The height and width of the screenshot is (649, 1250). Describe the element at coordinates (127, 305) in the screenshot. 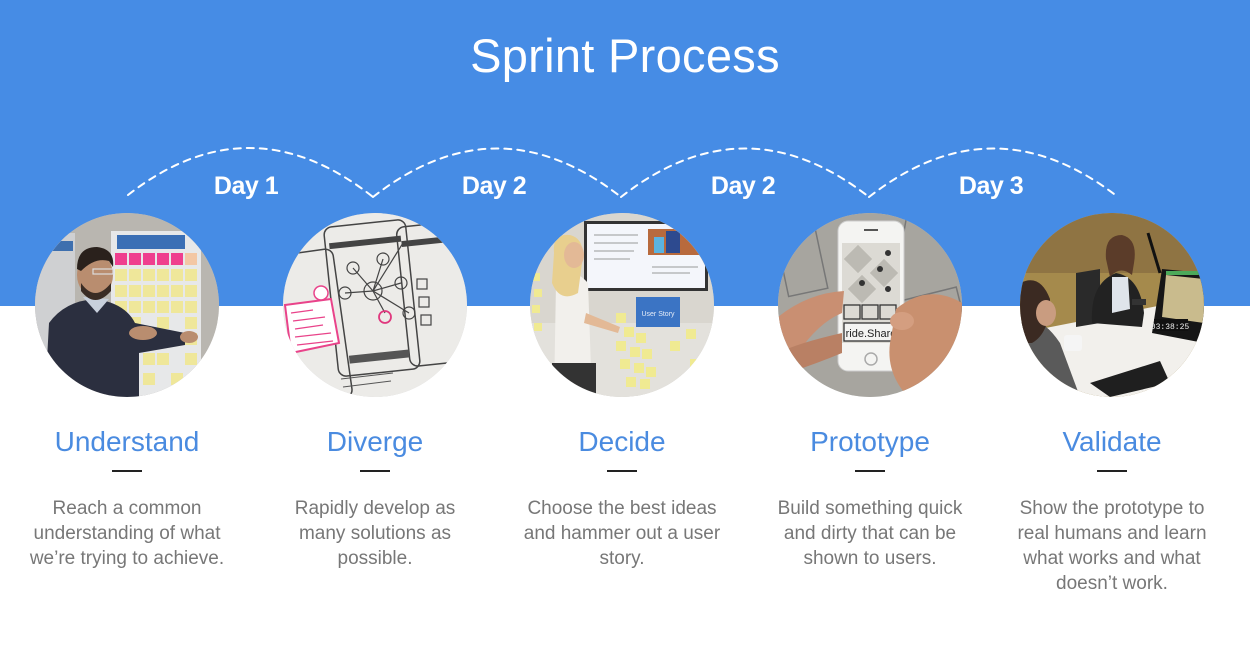

I see `photo-understand` at that location.